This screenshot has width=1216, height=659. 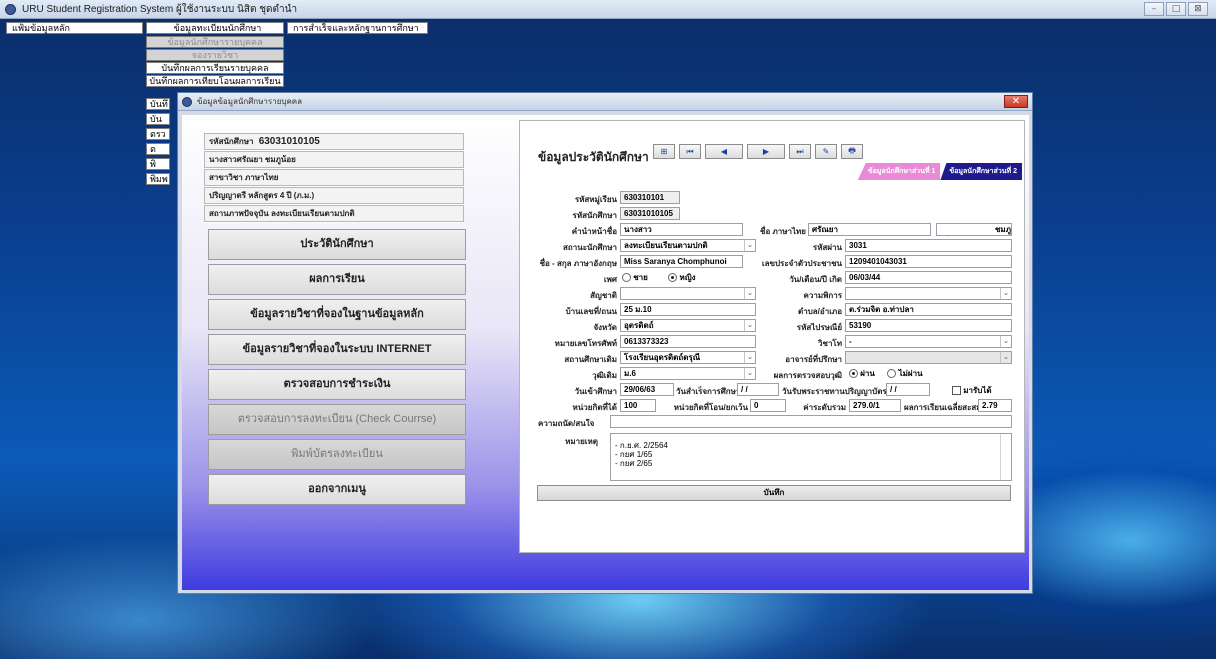 I want to click on birth-label: วัน/เดือน/ปี เกิด, so click(x=815, y=279).